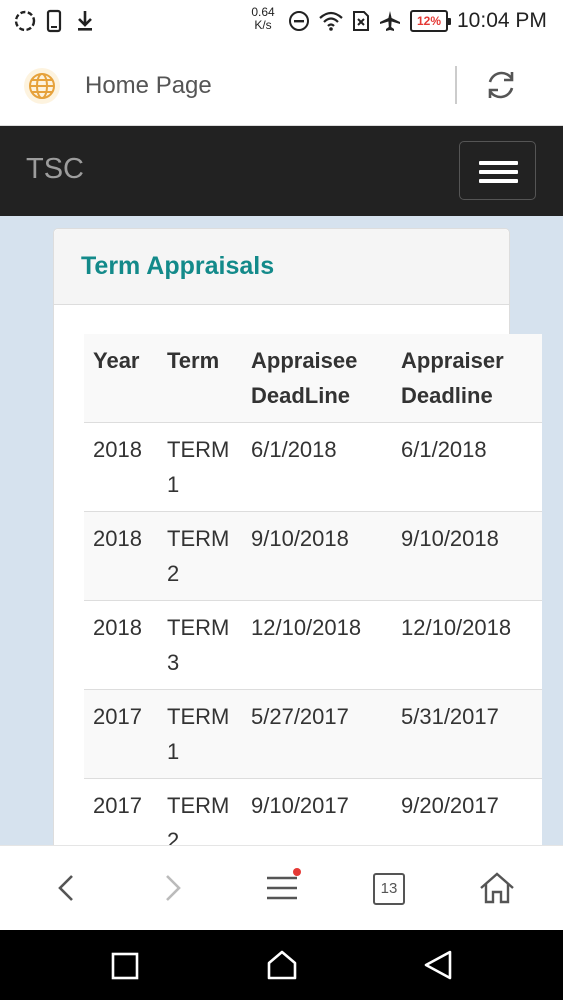 The height and width of the screenshot is (1000, 563). I want to click on sync-icon, so click(25, 21).